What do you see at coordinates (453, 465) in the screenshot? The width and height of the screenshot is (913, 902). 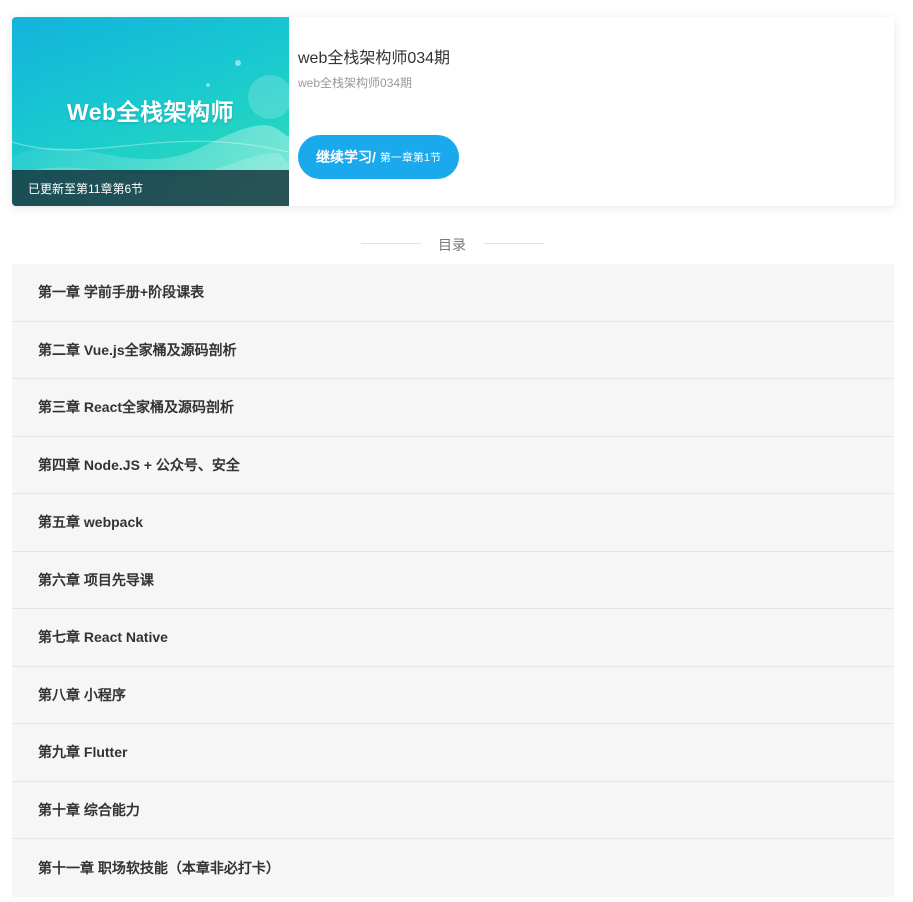 I see `chapter-item: 第四章 Node.JS + 公众号、安全` at bounding box center [453, 465].